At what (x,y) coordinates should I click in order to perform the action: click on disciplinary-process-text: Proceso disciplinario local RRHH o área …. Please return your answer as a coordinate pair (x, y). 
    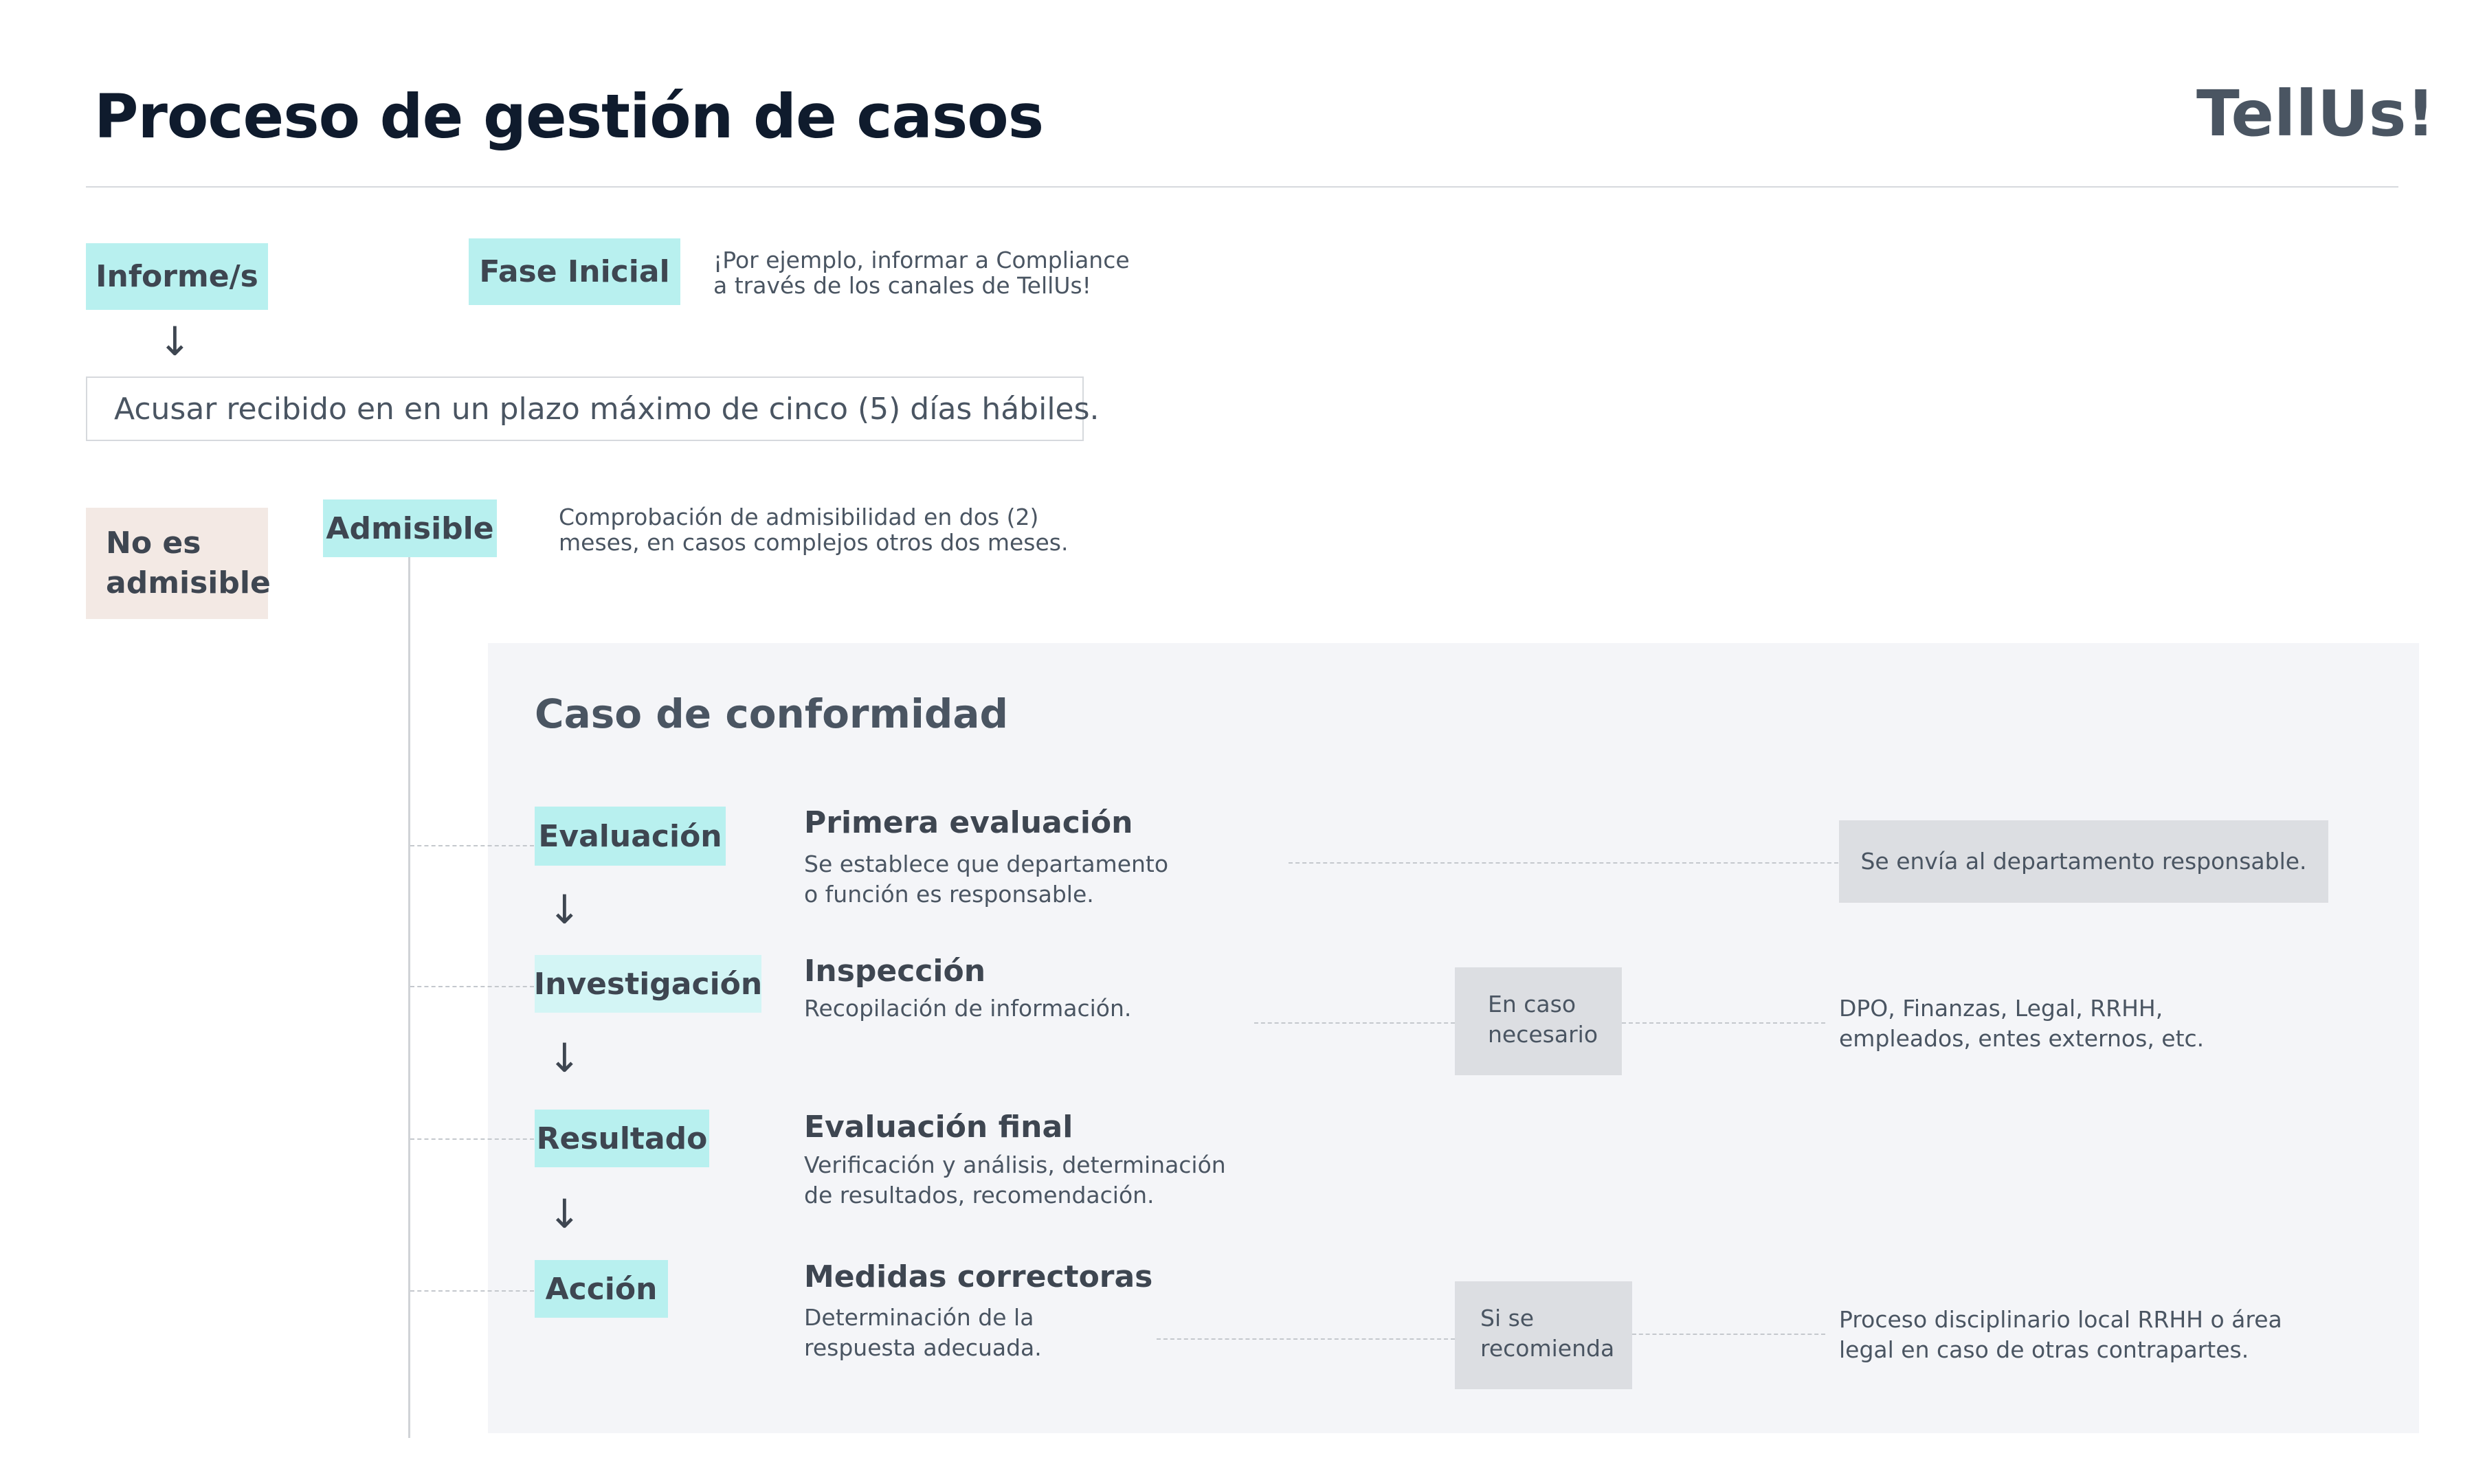
    Looking at the image, I should click on (2060, 1334).